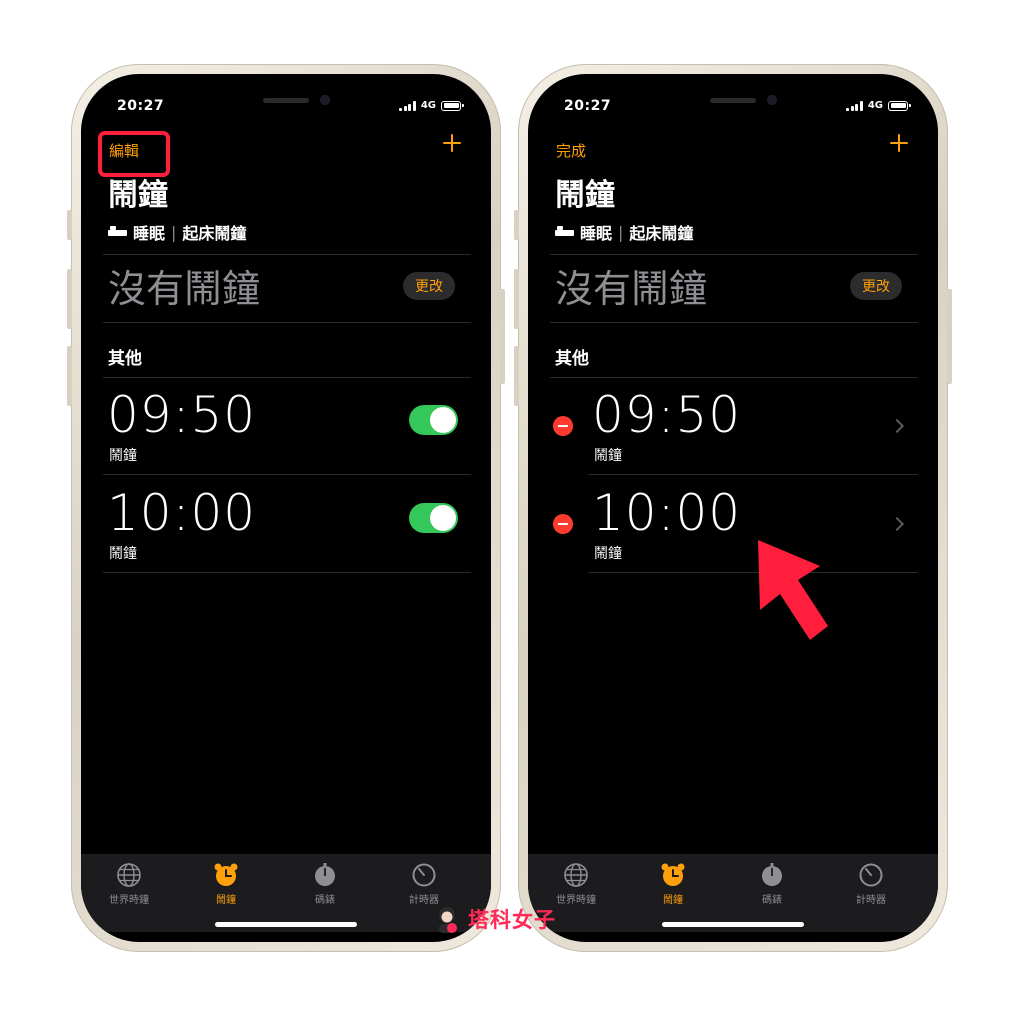 The image size is (1024, 1017). What do you see at coordinates (325, 874) in the screenshot?
I see `stopwatch-icon` at bounding box center [325, 874].